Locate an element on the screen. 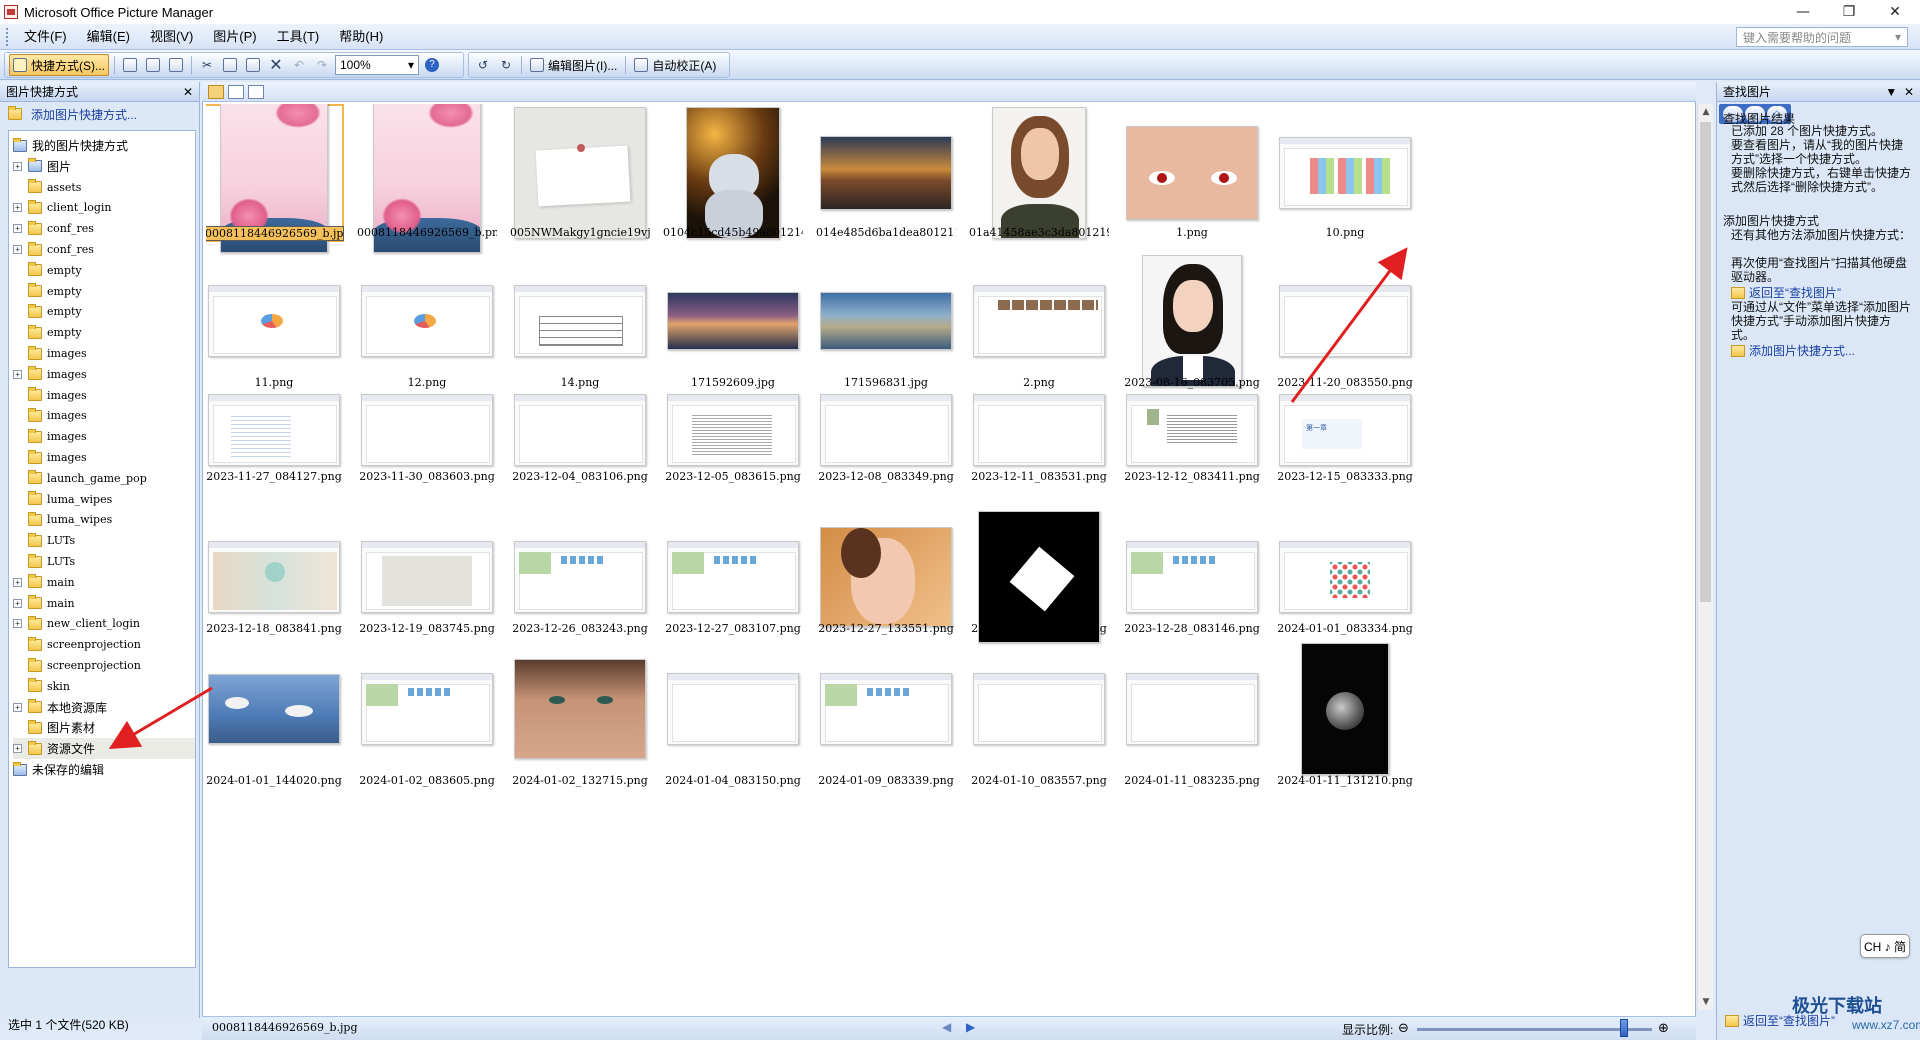 The image size is (1920, 1040). redo-button: ↷ is located at coordinates (322, 65).